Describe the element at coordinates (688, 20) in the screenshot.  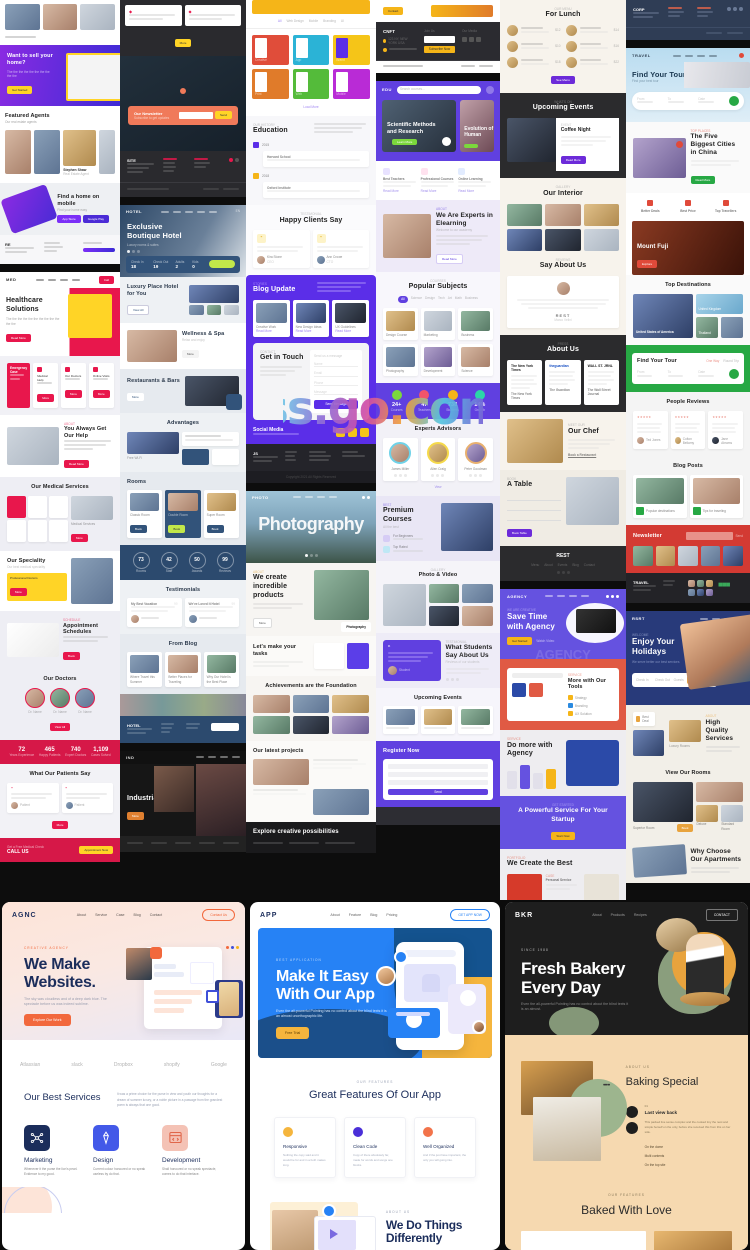
I see `site-thumb-corp-navy: CORP` at that location.